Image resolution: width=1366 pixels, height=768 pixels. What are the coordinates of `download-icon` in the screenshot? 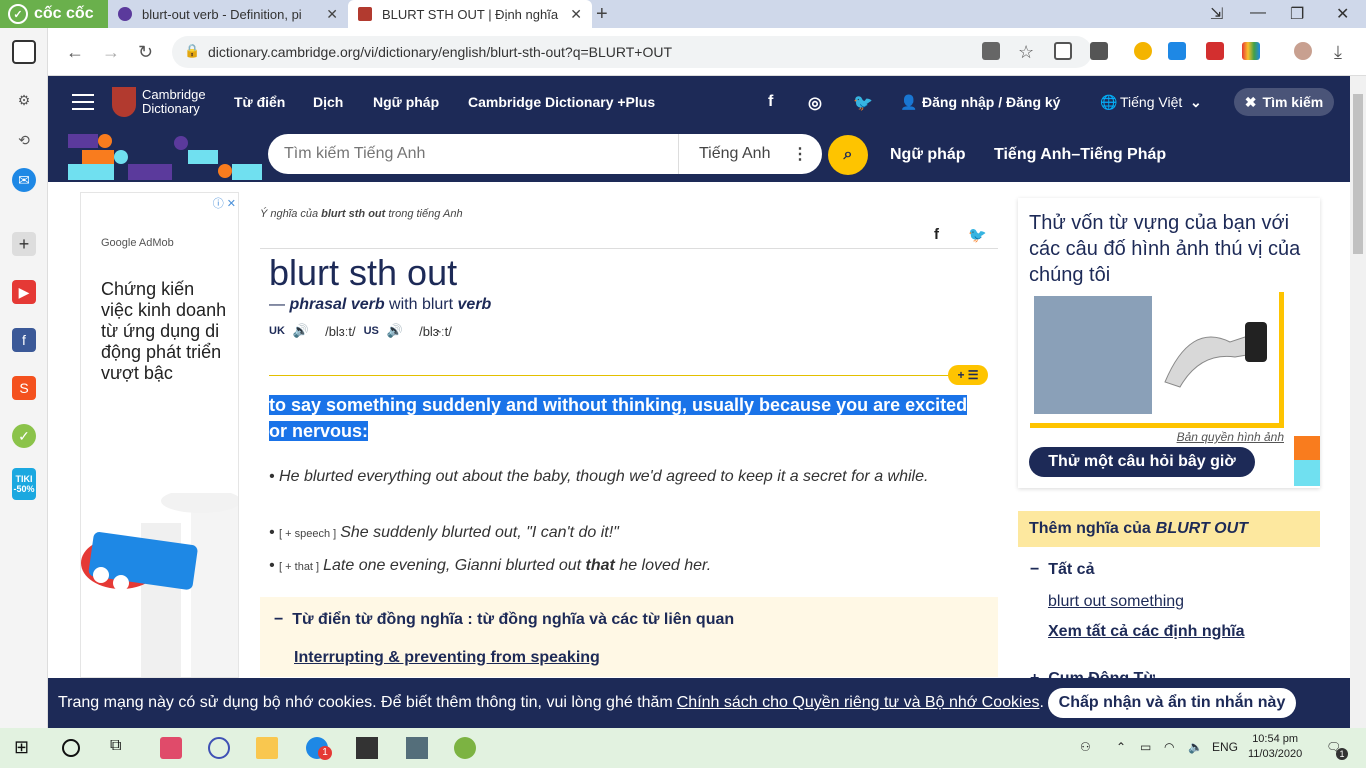 It's located at (1099, 51).